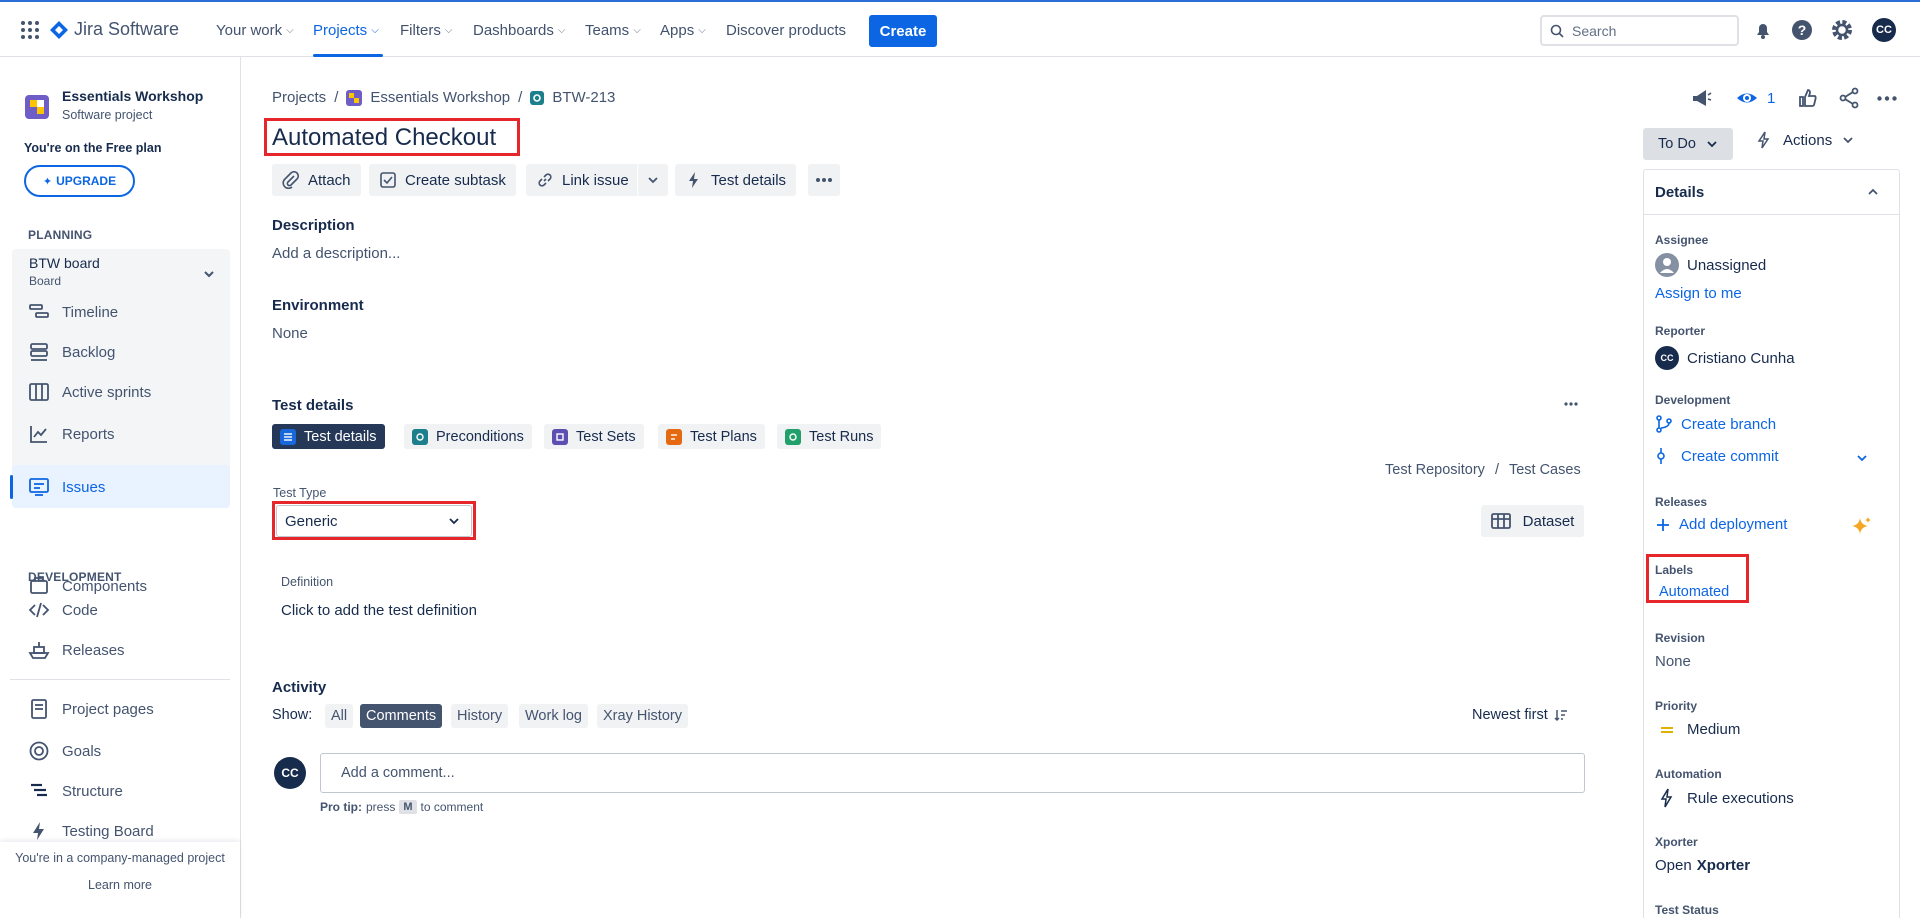 This screenshot has width=1920, height=918. I want to click on add-deployment-link: Add deployment, so click(1721, 524).